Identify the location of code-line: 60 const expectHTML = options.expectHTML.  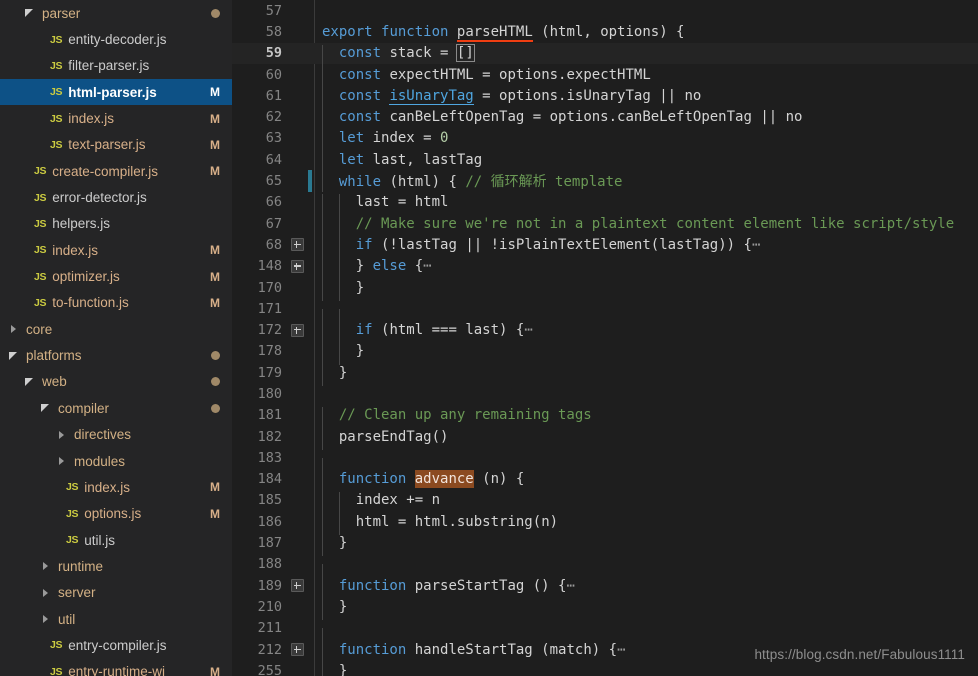
(605, 76).